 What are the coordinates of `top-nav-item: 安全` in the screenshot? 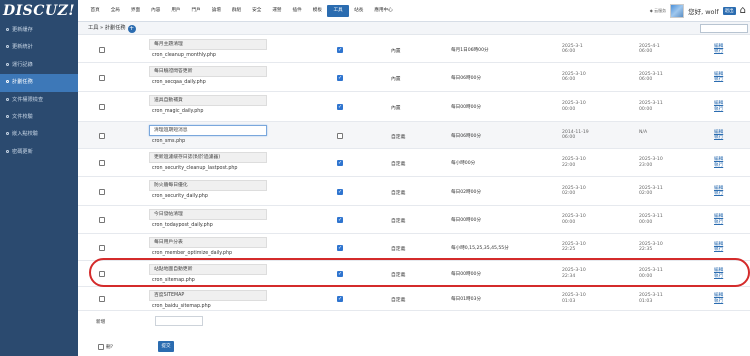 It's located at (257, 11).